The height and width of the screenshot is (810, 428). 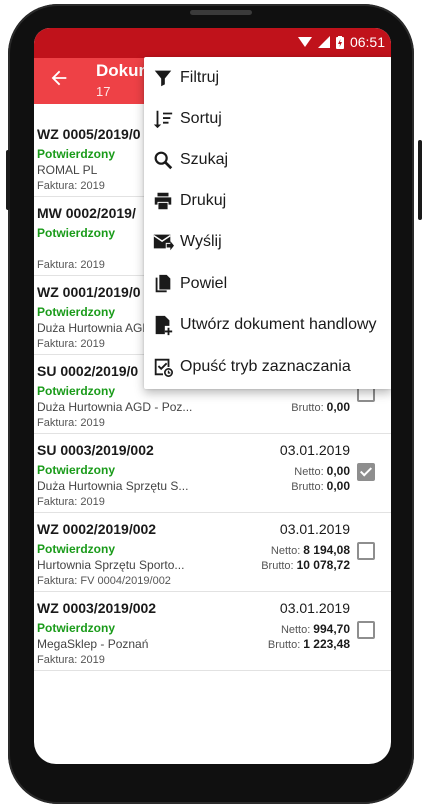 What do you see at coordinates (221, 12) in the screenshot?
I see `speaker-grille` at bounding box center [221, 12].